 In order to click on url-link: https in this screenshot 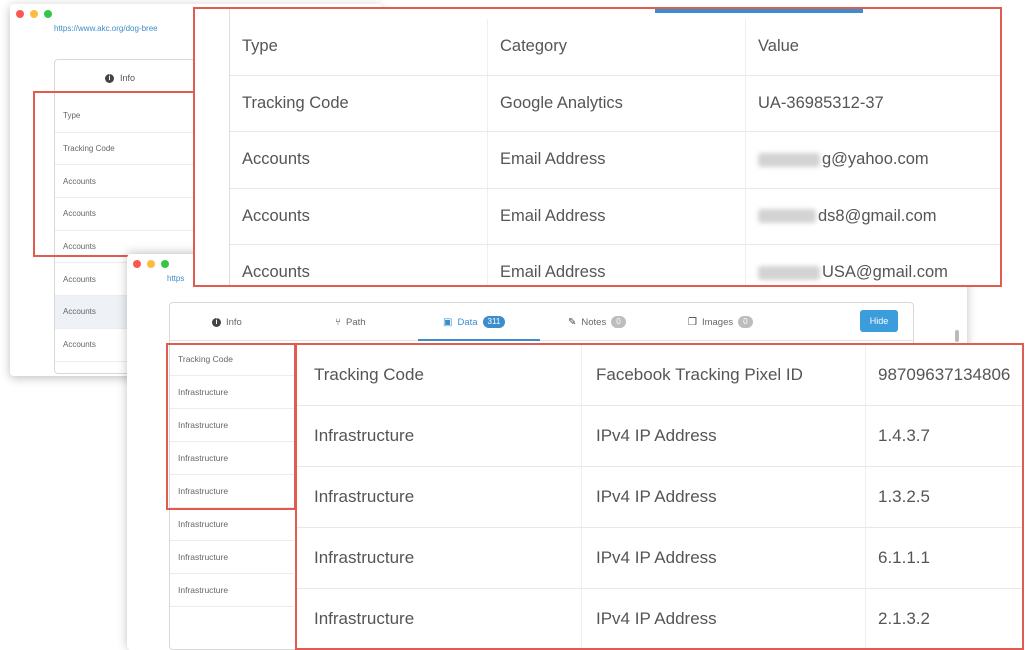, I will do `click(175, 278)`.